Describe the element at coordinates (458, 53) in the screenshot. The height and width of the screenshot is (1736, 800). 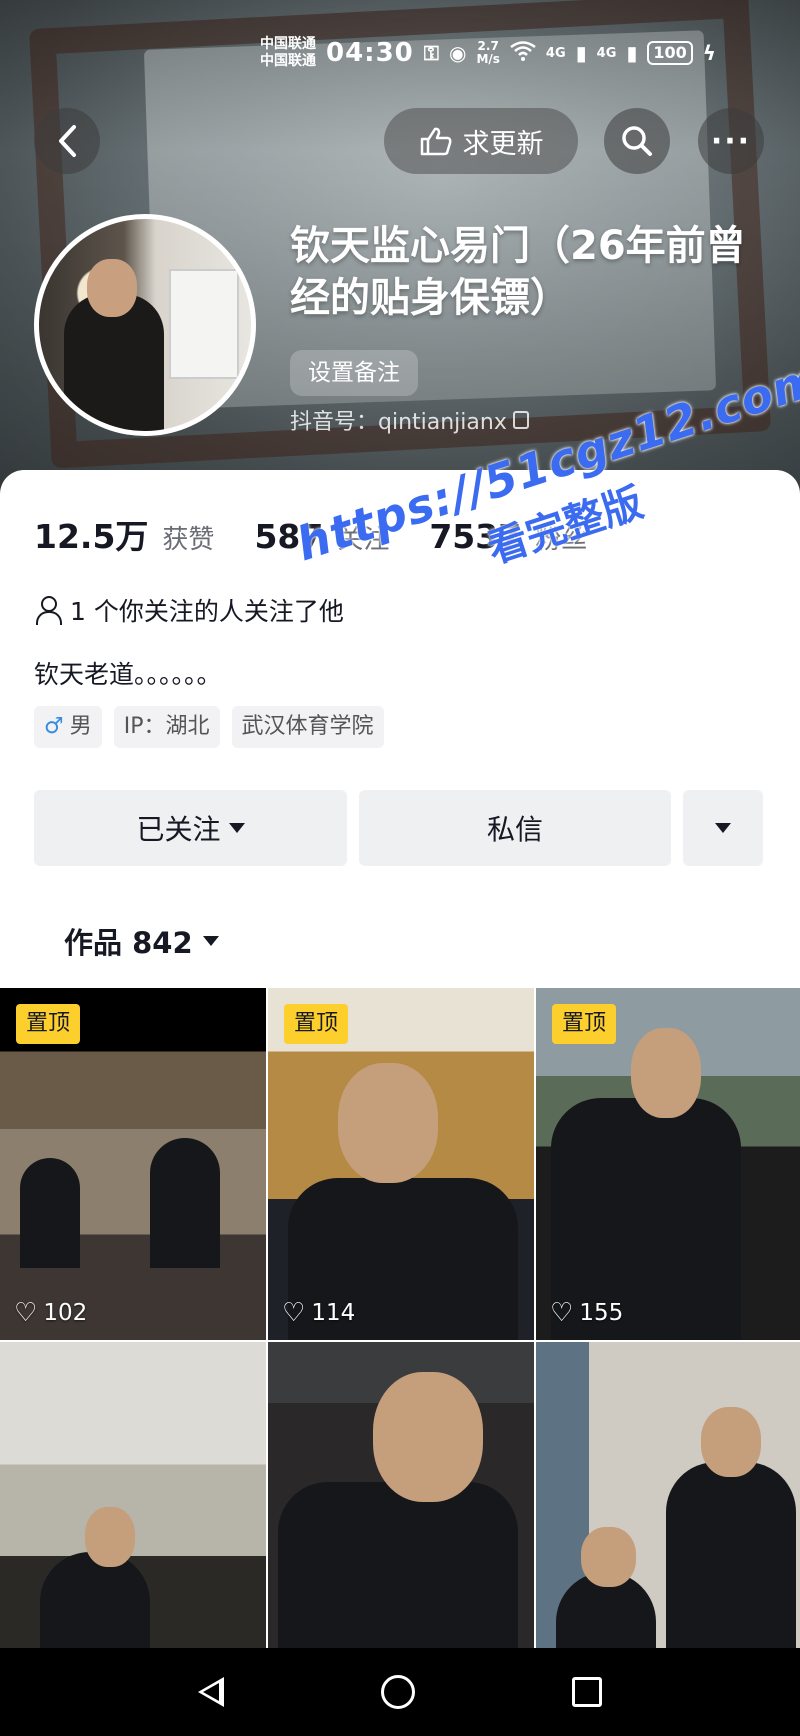
I see `eye-icon: ◉` at that location.